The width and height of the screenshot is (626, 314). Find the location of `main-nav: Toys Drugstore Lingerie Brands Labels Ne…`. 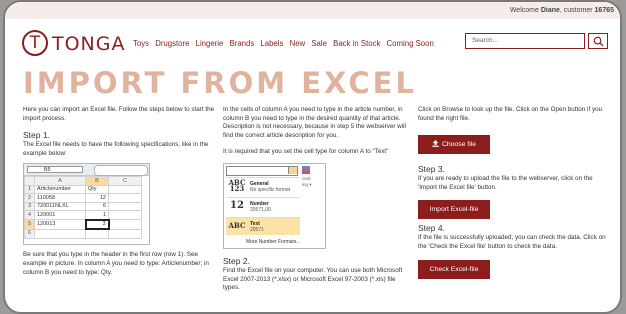

main-nav: Toys Drugstore Lingerie Brands Labels Ne… is located at coordinates (285, 43).